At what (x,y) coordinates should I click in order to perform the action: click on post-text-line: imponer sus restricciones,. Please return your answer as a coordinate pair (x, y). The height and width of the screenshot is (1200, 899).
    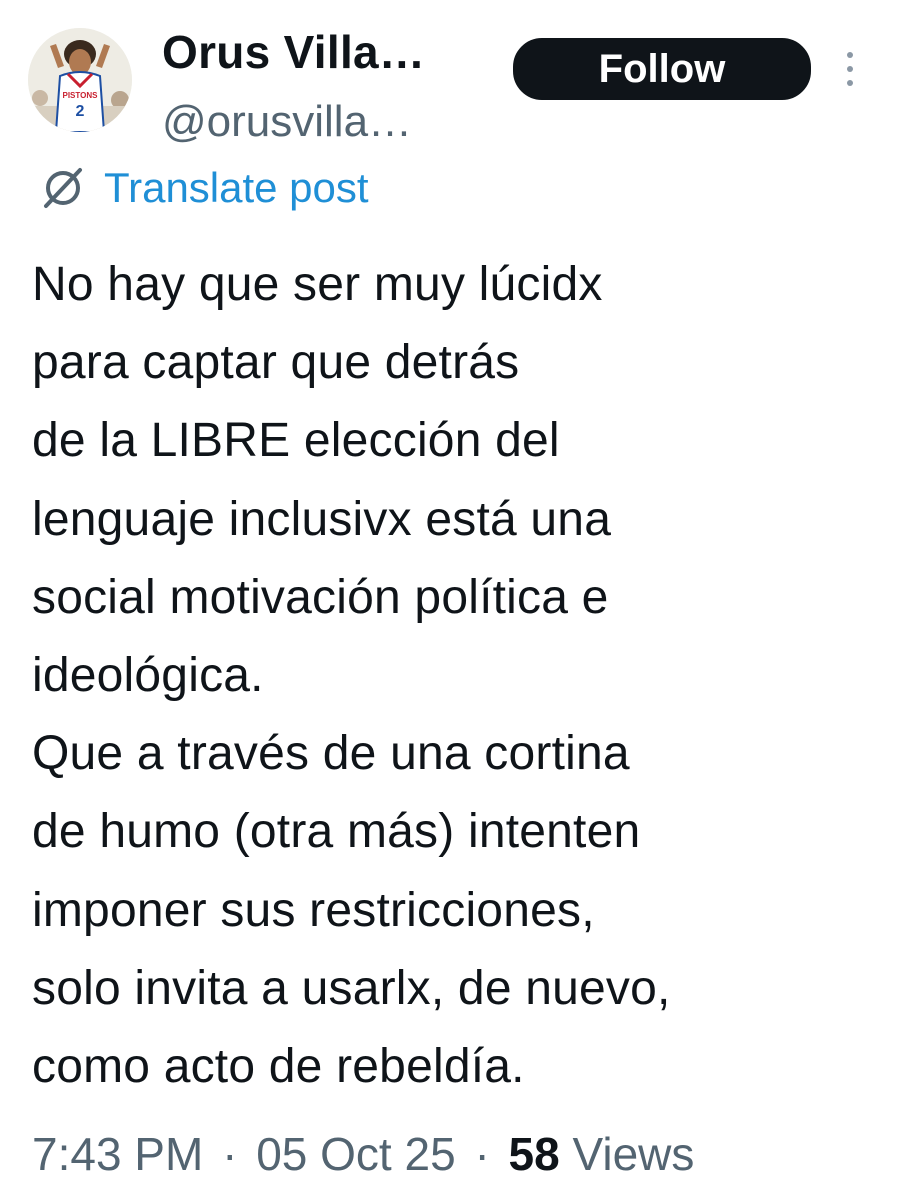
    Looking at the image, I should click on (313, 910).